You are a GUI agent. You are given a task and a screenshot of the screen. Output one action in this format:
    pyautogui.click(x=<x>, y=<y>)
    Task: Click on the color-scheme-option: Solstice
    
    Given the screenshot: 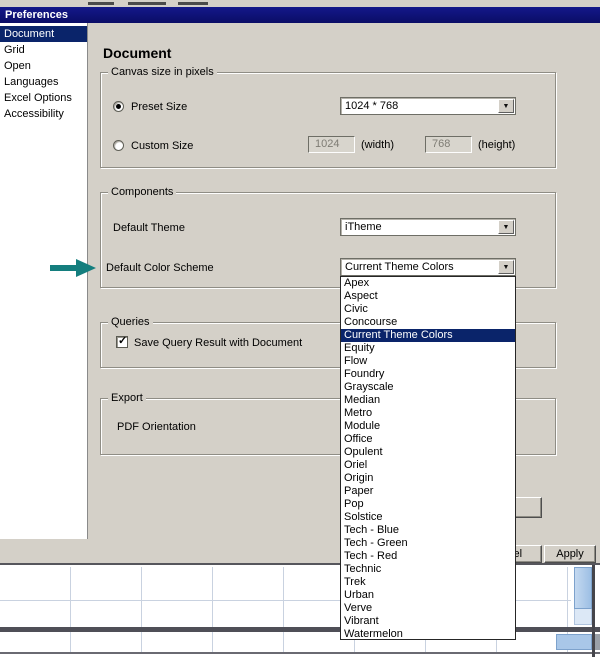 What is the action you would take?
    pyautogui.click(x=428, y=517)
    